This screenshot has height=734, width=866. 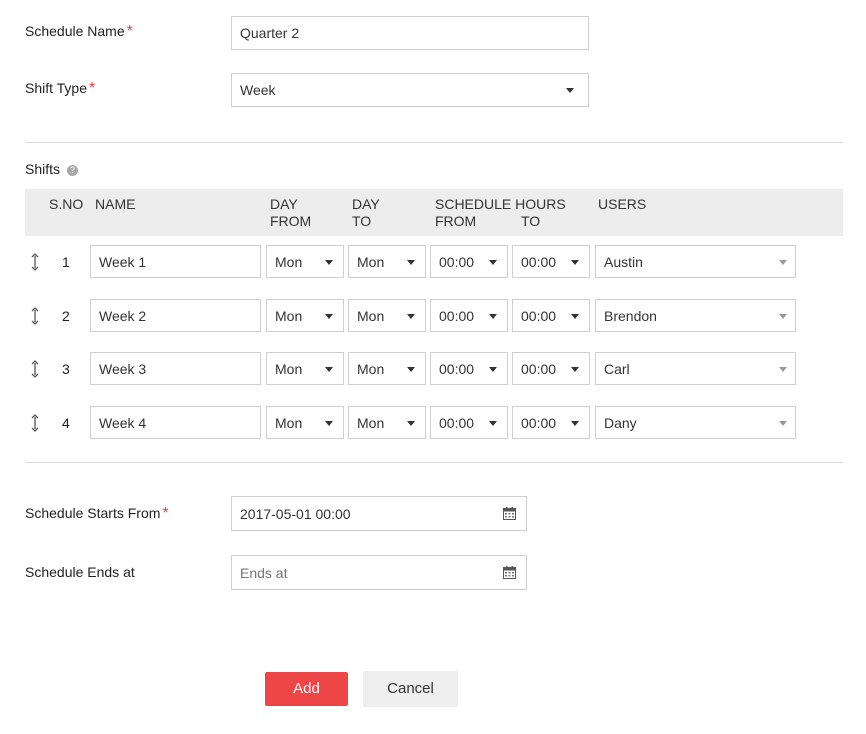 What do you see at coordinates (531, 221) in the screenshot?
I see `header-hours-to: TO` at bounding box center [531, 221].